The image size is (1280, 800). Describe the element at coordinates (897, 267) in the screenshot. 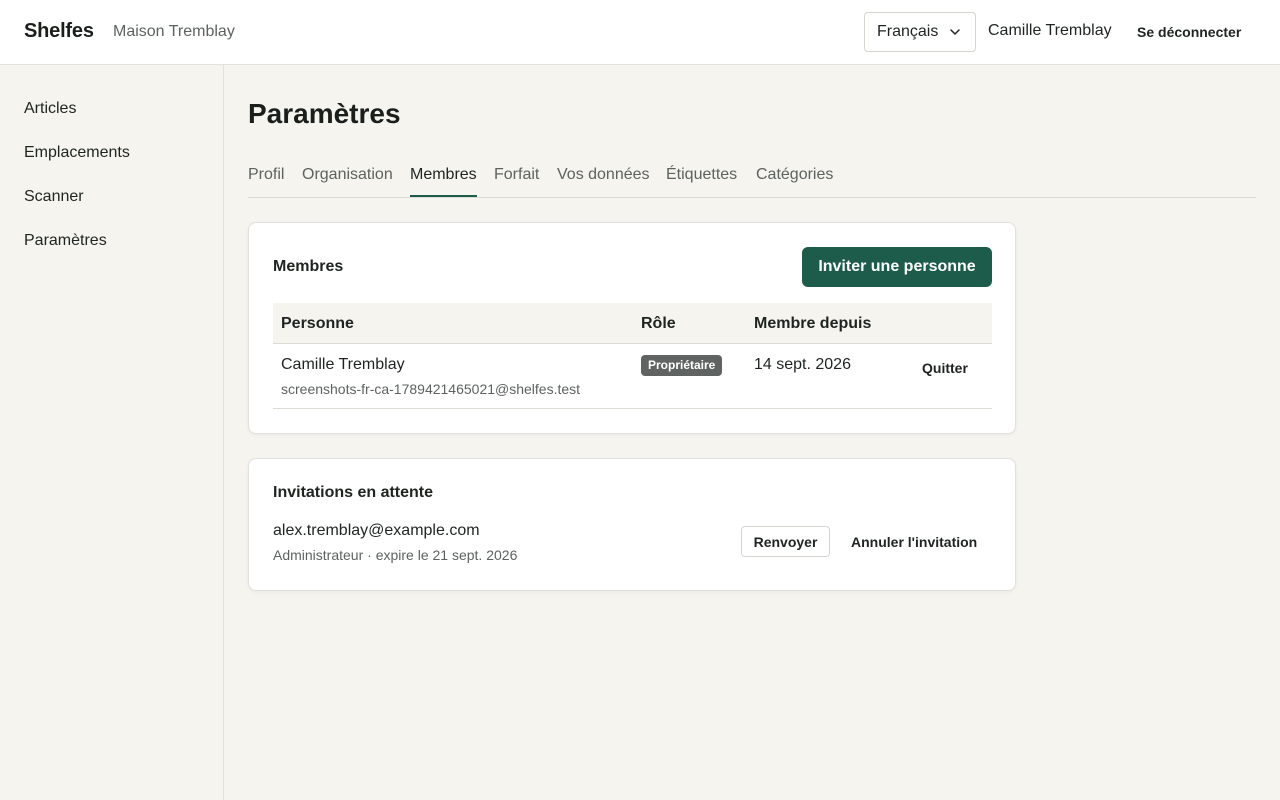

I see `invite-person-button: Inviter une personne` at that location.